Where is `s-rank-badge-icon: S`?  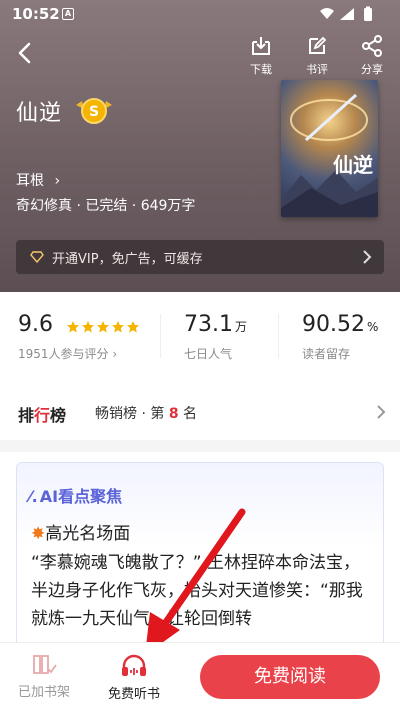
s-rank-badge-icon: S is located at coordinates (94, 111).